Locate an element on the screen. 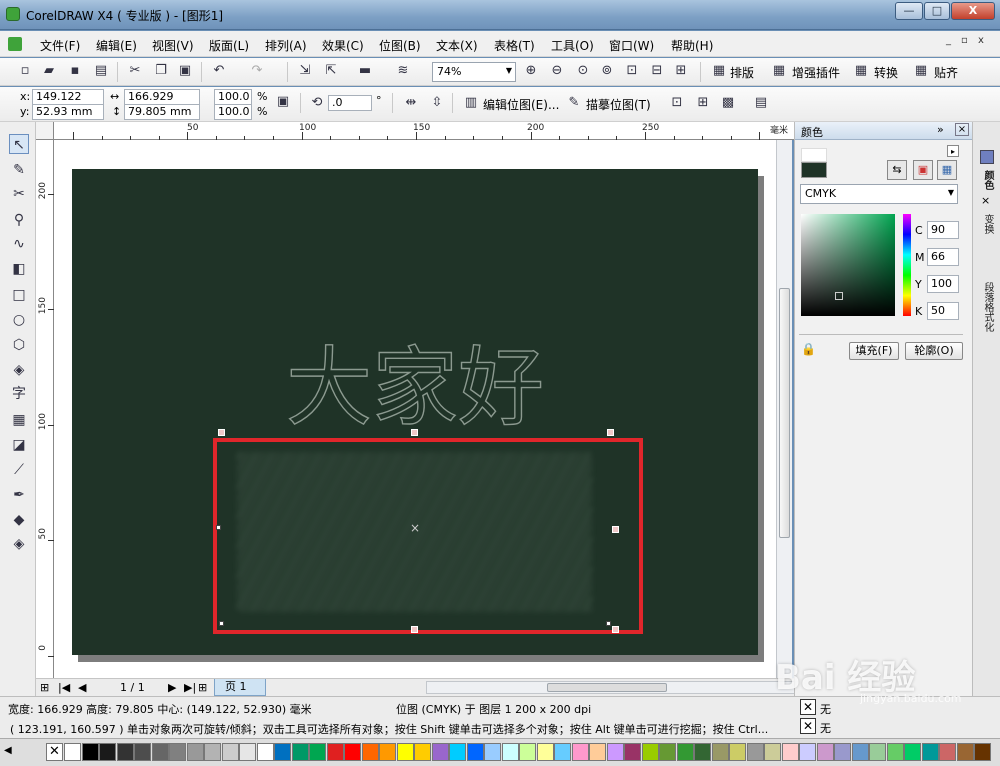 This screenshot has height=766, width=1000. outline-button: 轮廓(O) is located at coordinates (934, 351).